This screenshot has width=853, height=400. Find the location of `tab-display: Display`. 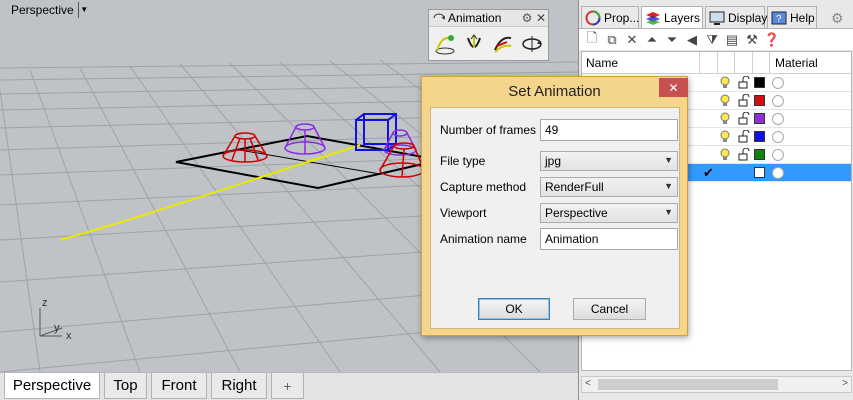

tab-display: Display is located at coordinates (736, 17).